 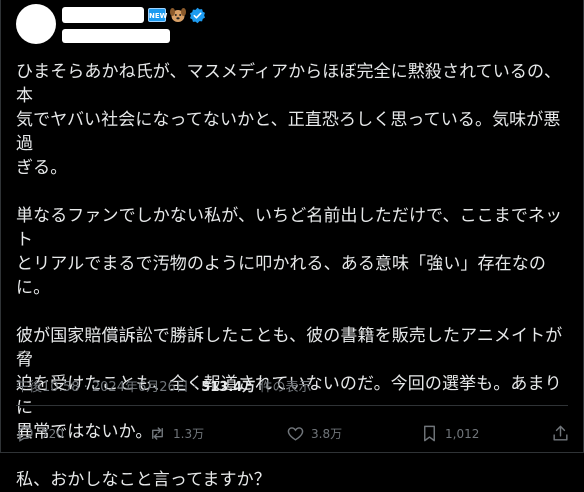 I want to click on views-count: 513.4万, so click(x=228, y=387).